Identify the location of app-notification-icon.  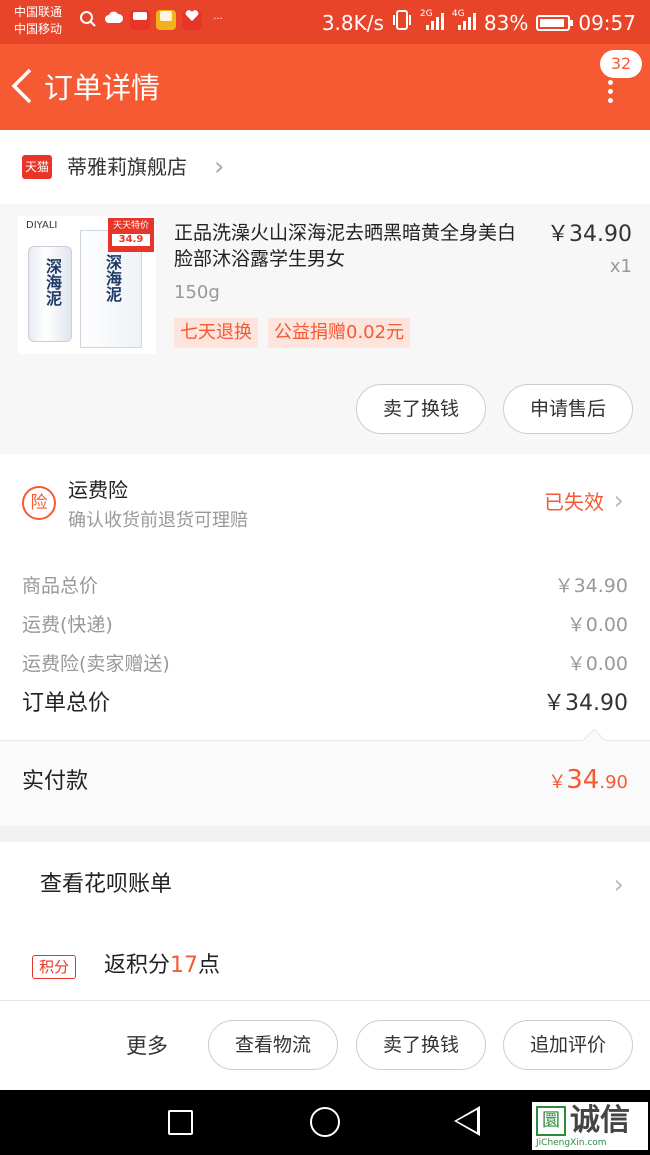
(140, 20).